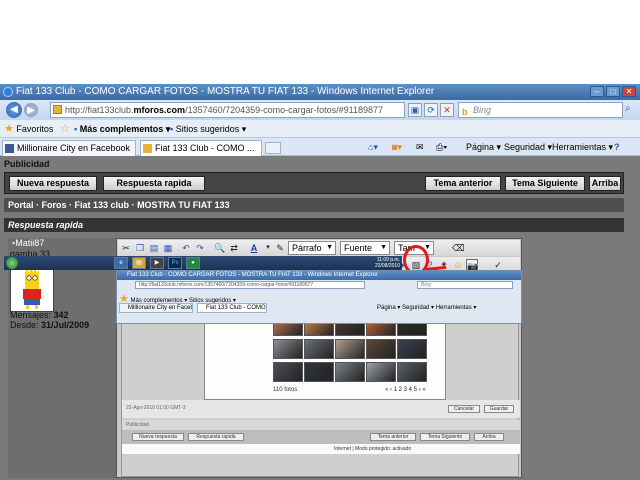  Describe the element at coordinates (405, 390) in the screenshot. I see `gallery-pager: « ‹ 1 2 3 4 5 › »` at that location.